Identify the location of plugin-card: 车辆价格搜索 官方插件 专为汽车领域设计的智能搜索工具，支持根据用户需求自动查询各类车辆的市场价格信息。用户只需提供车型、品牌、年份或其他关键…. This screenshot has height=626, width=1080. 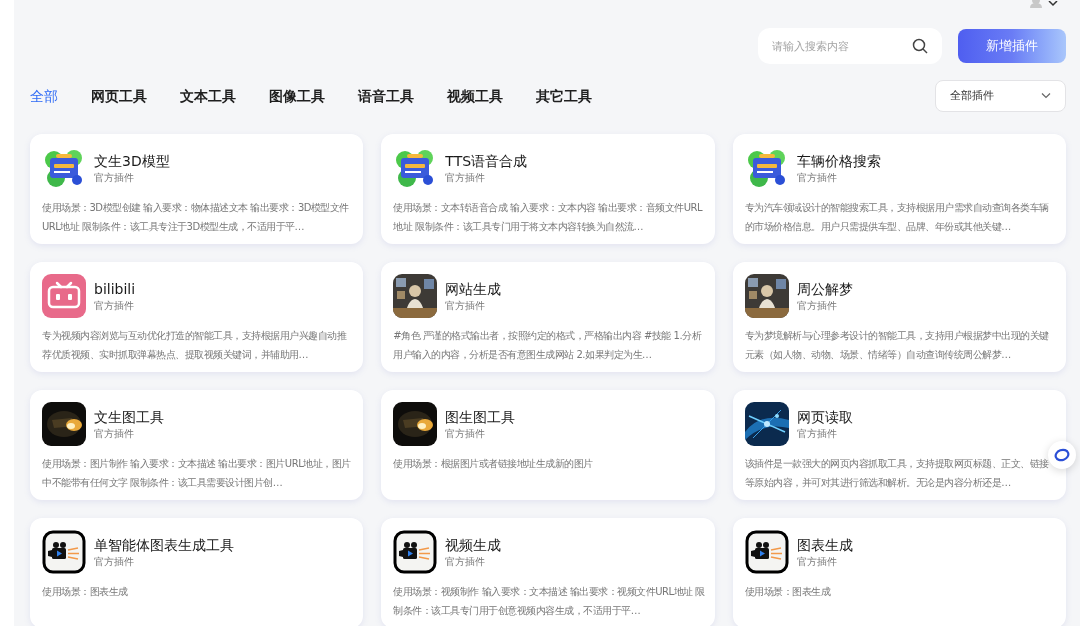
(899, 189).